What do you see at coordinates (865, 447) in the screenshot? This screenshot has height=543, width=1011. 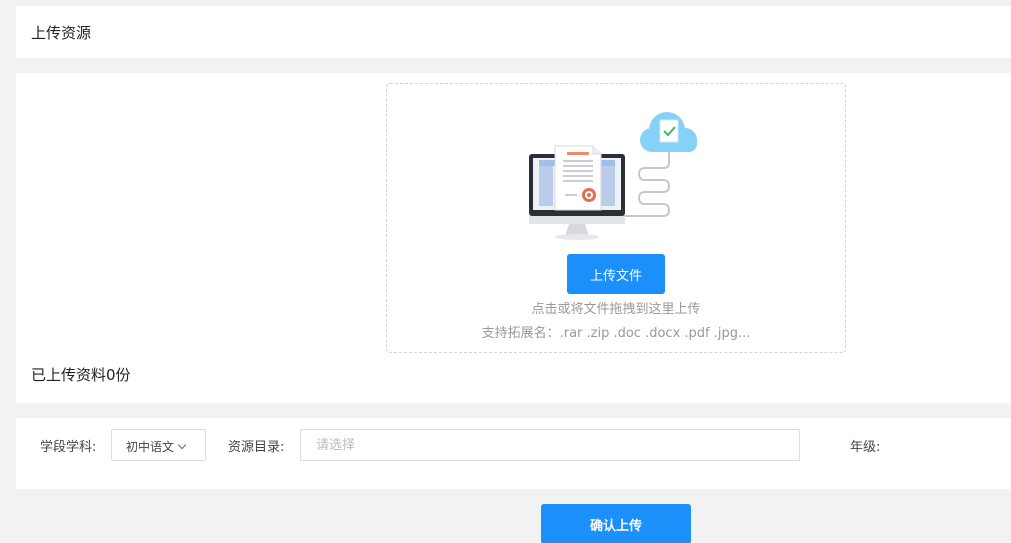 I see `grade-label: 年级:` at bounding box center [865, 447].